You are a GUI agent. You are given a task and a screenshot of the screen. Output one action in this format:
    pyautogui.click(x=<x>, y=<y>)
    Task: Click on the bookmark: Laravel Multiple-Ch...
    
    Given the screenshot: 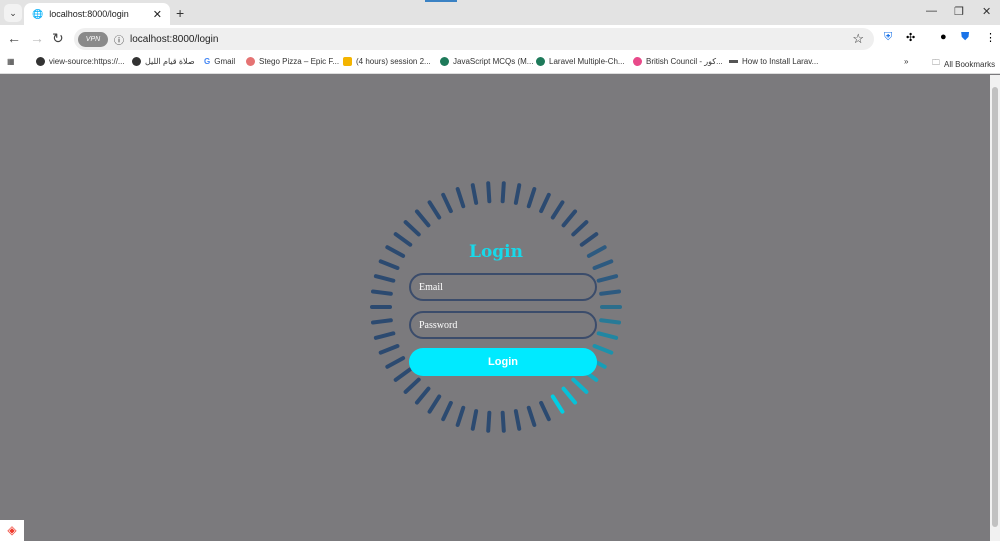 What is the action you would take?
    pyautogui.click(x=580, y=61)
    